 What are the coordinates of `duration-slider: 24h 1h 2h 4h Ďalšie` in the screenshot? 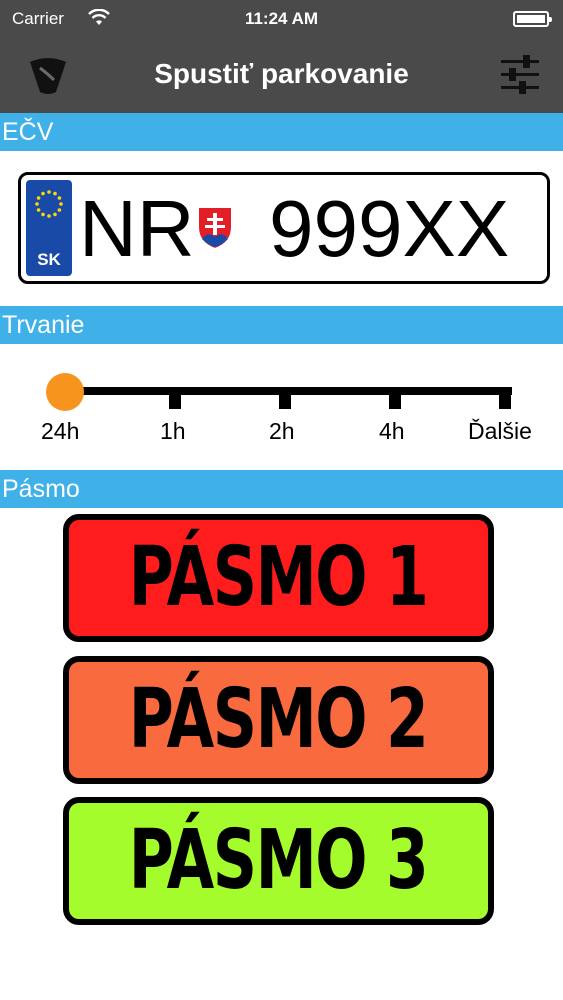 It's located at (281, 402).